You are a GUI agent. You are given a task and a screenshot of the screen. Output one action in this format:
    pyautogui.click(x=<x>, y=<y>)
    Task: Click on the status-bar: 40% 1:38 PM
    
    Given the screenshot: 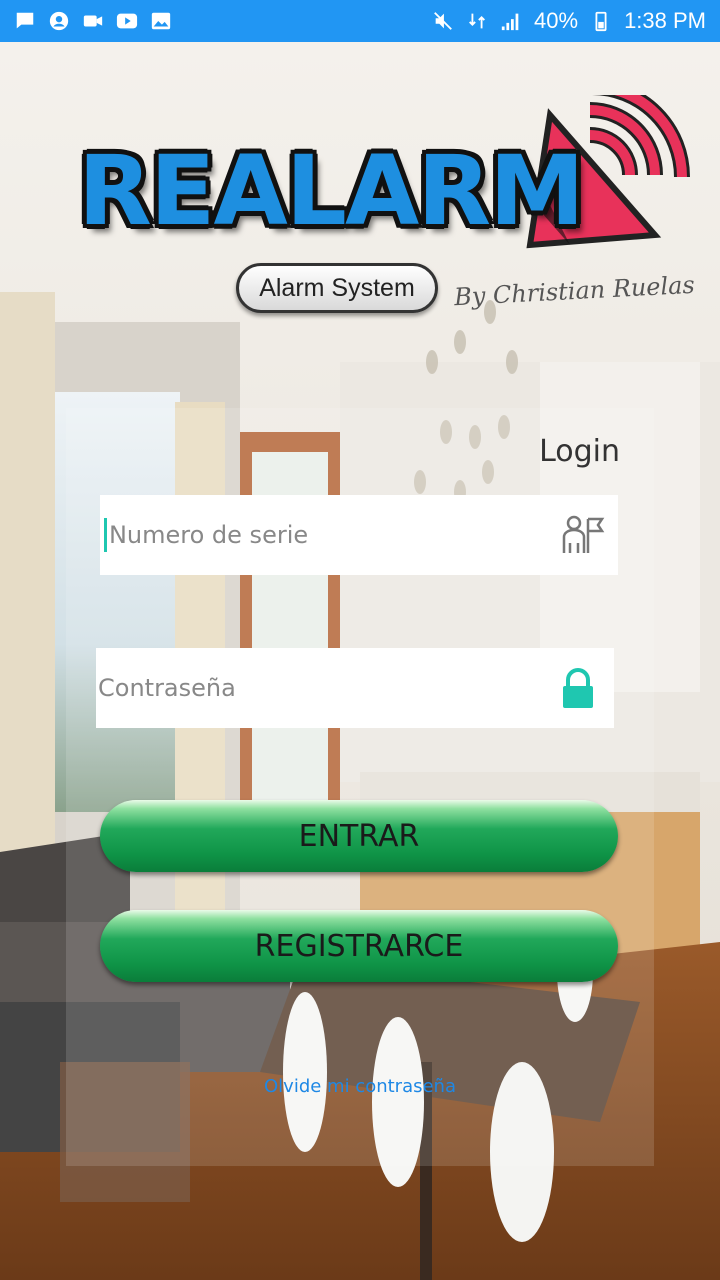 What is the action you would take?
    pyautogui.click(x=360, y=21)
    